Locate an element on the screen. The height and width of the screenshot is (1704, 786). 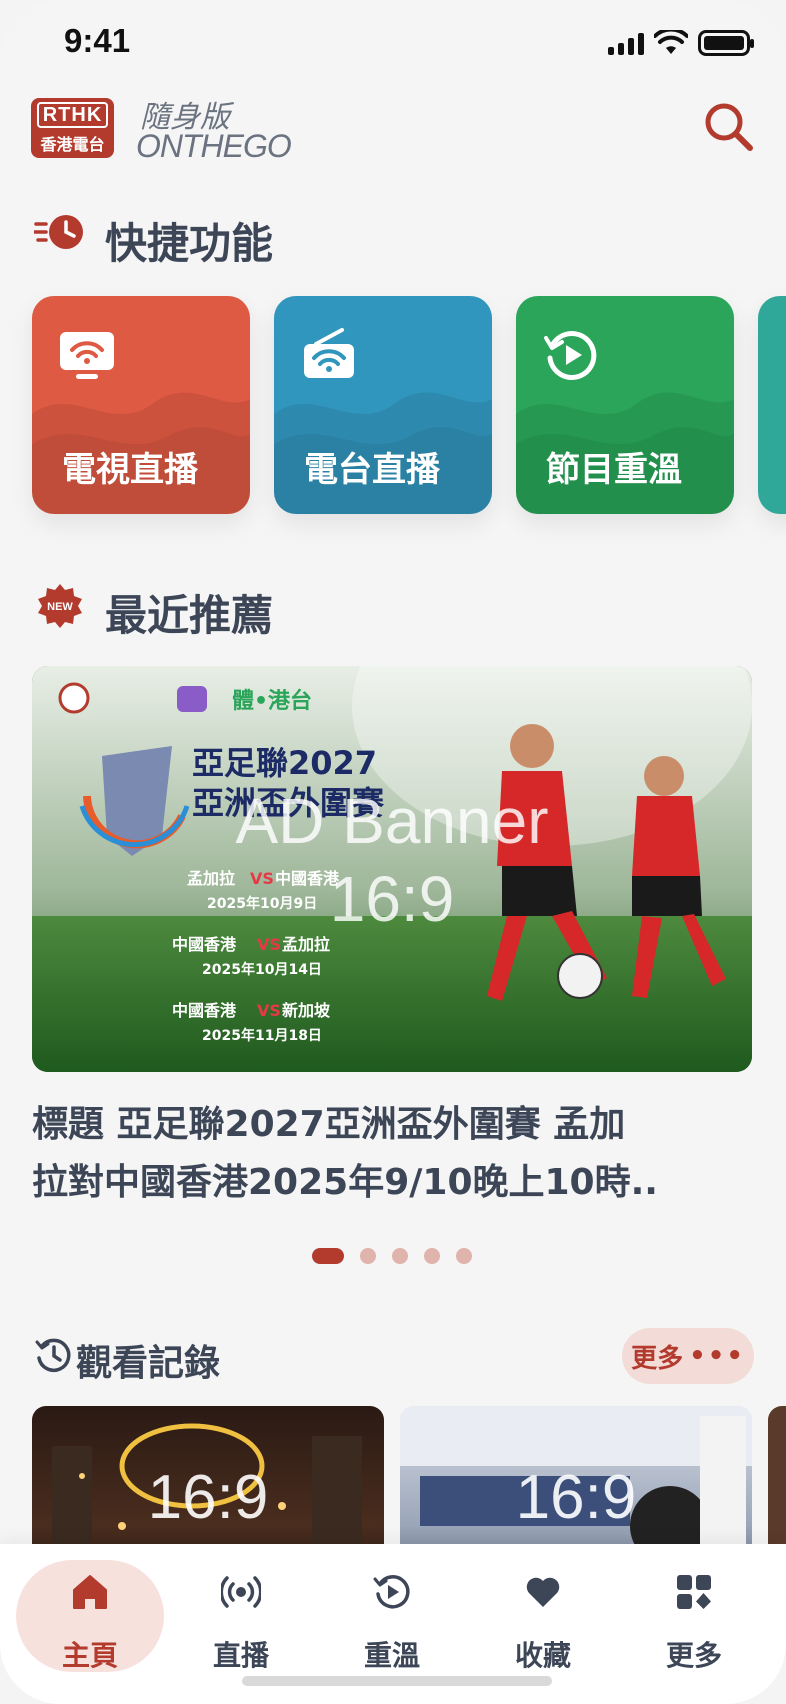
tile-partial is located at coordinates (772, 405).